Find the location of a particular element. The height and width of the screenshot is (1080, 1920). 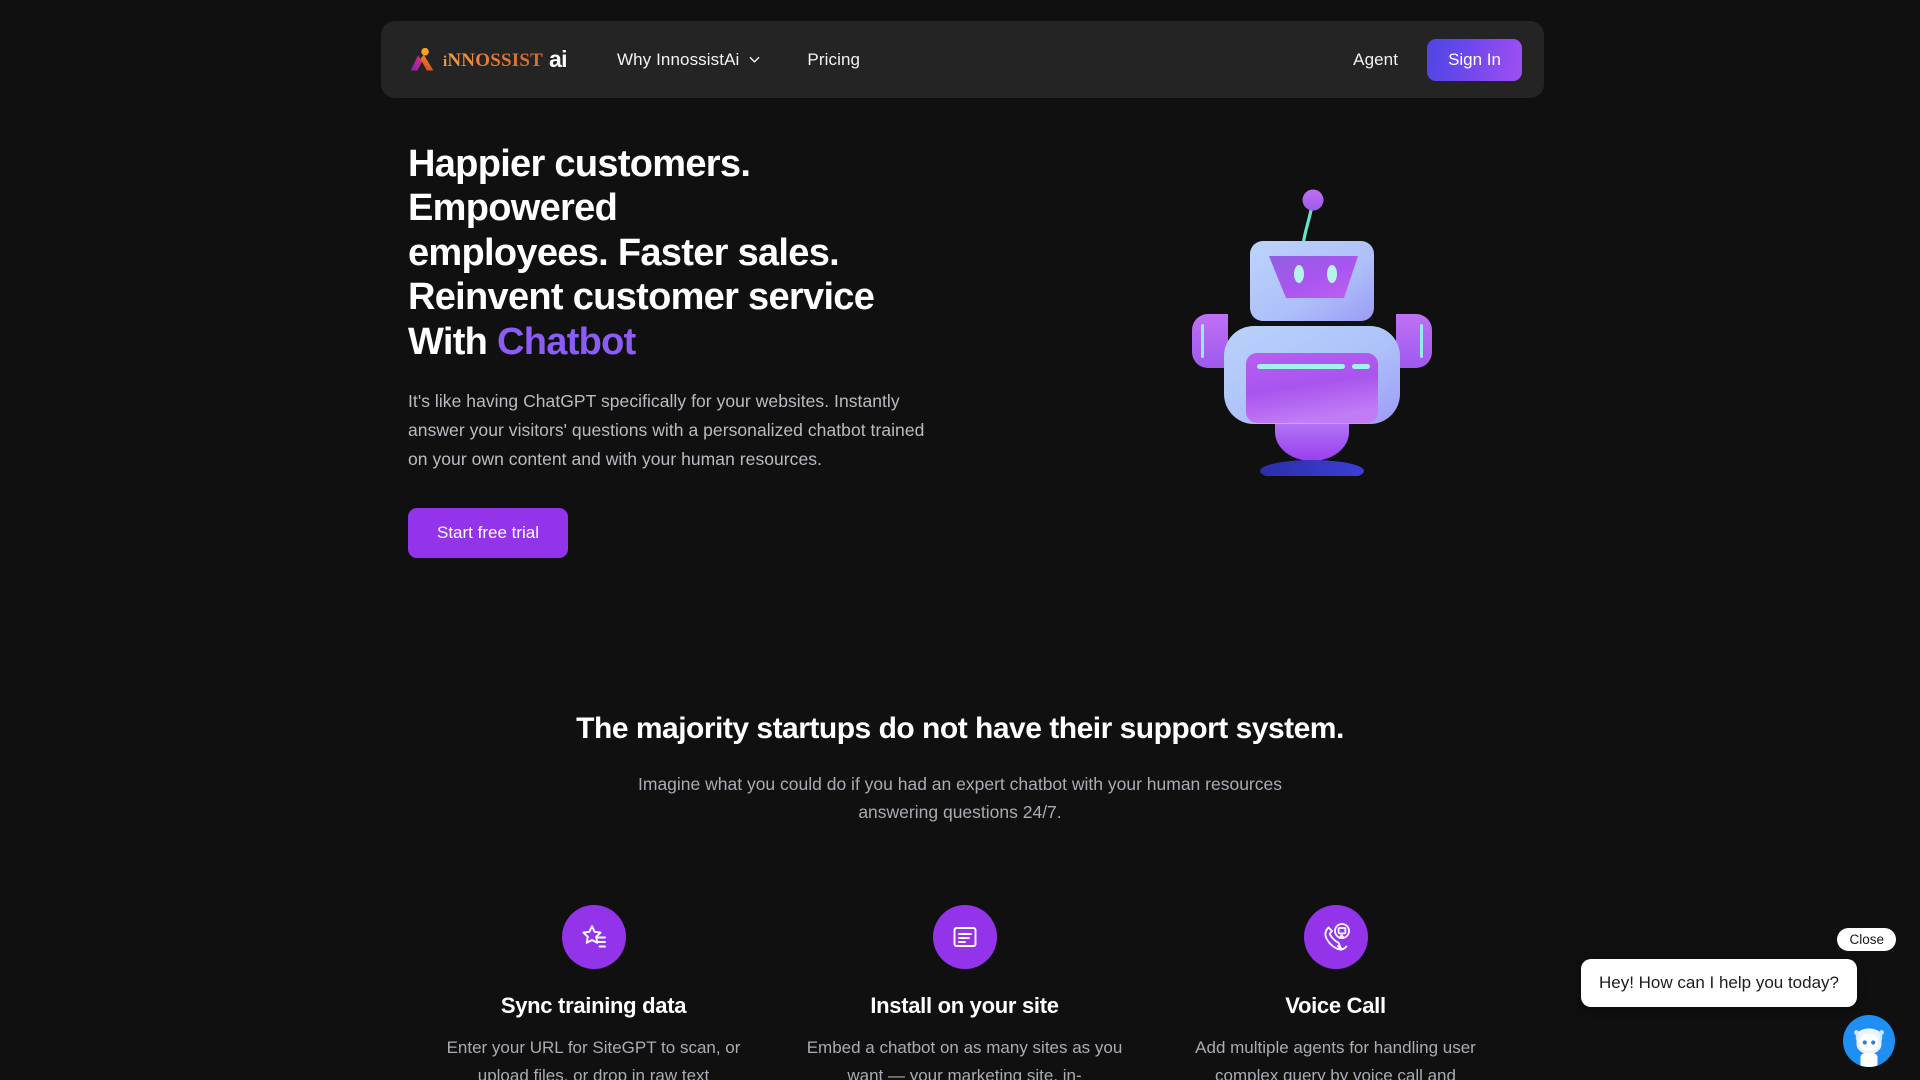

chat-greeting-bubble: Hey! How can I help you today? is located at coordinates (1718, 983).